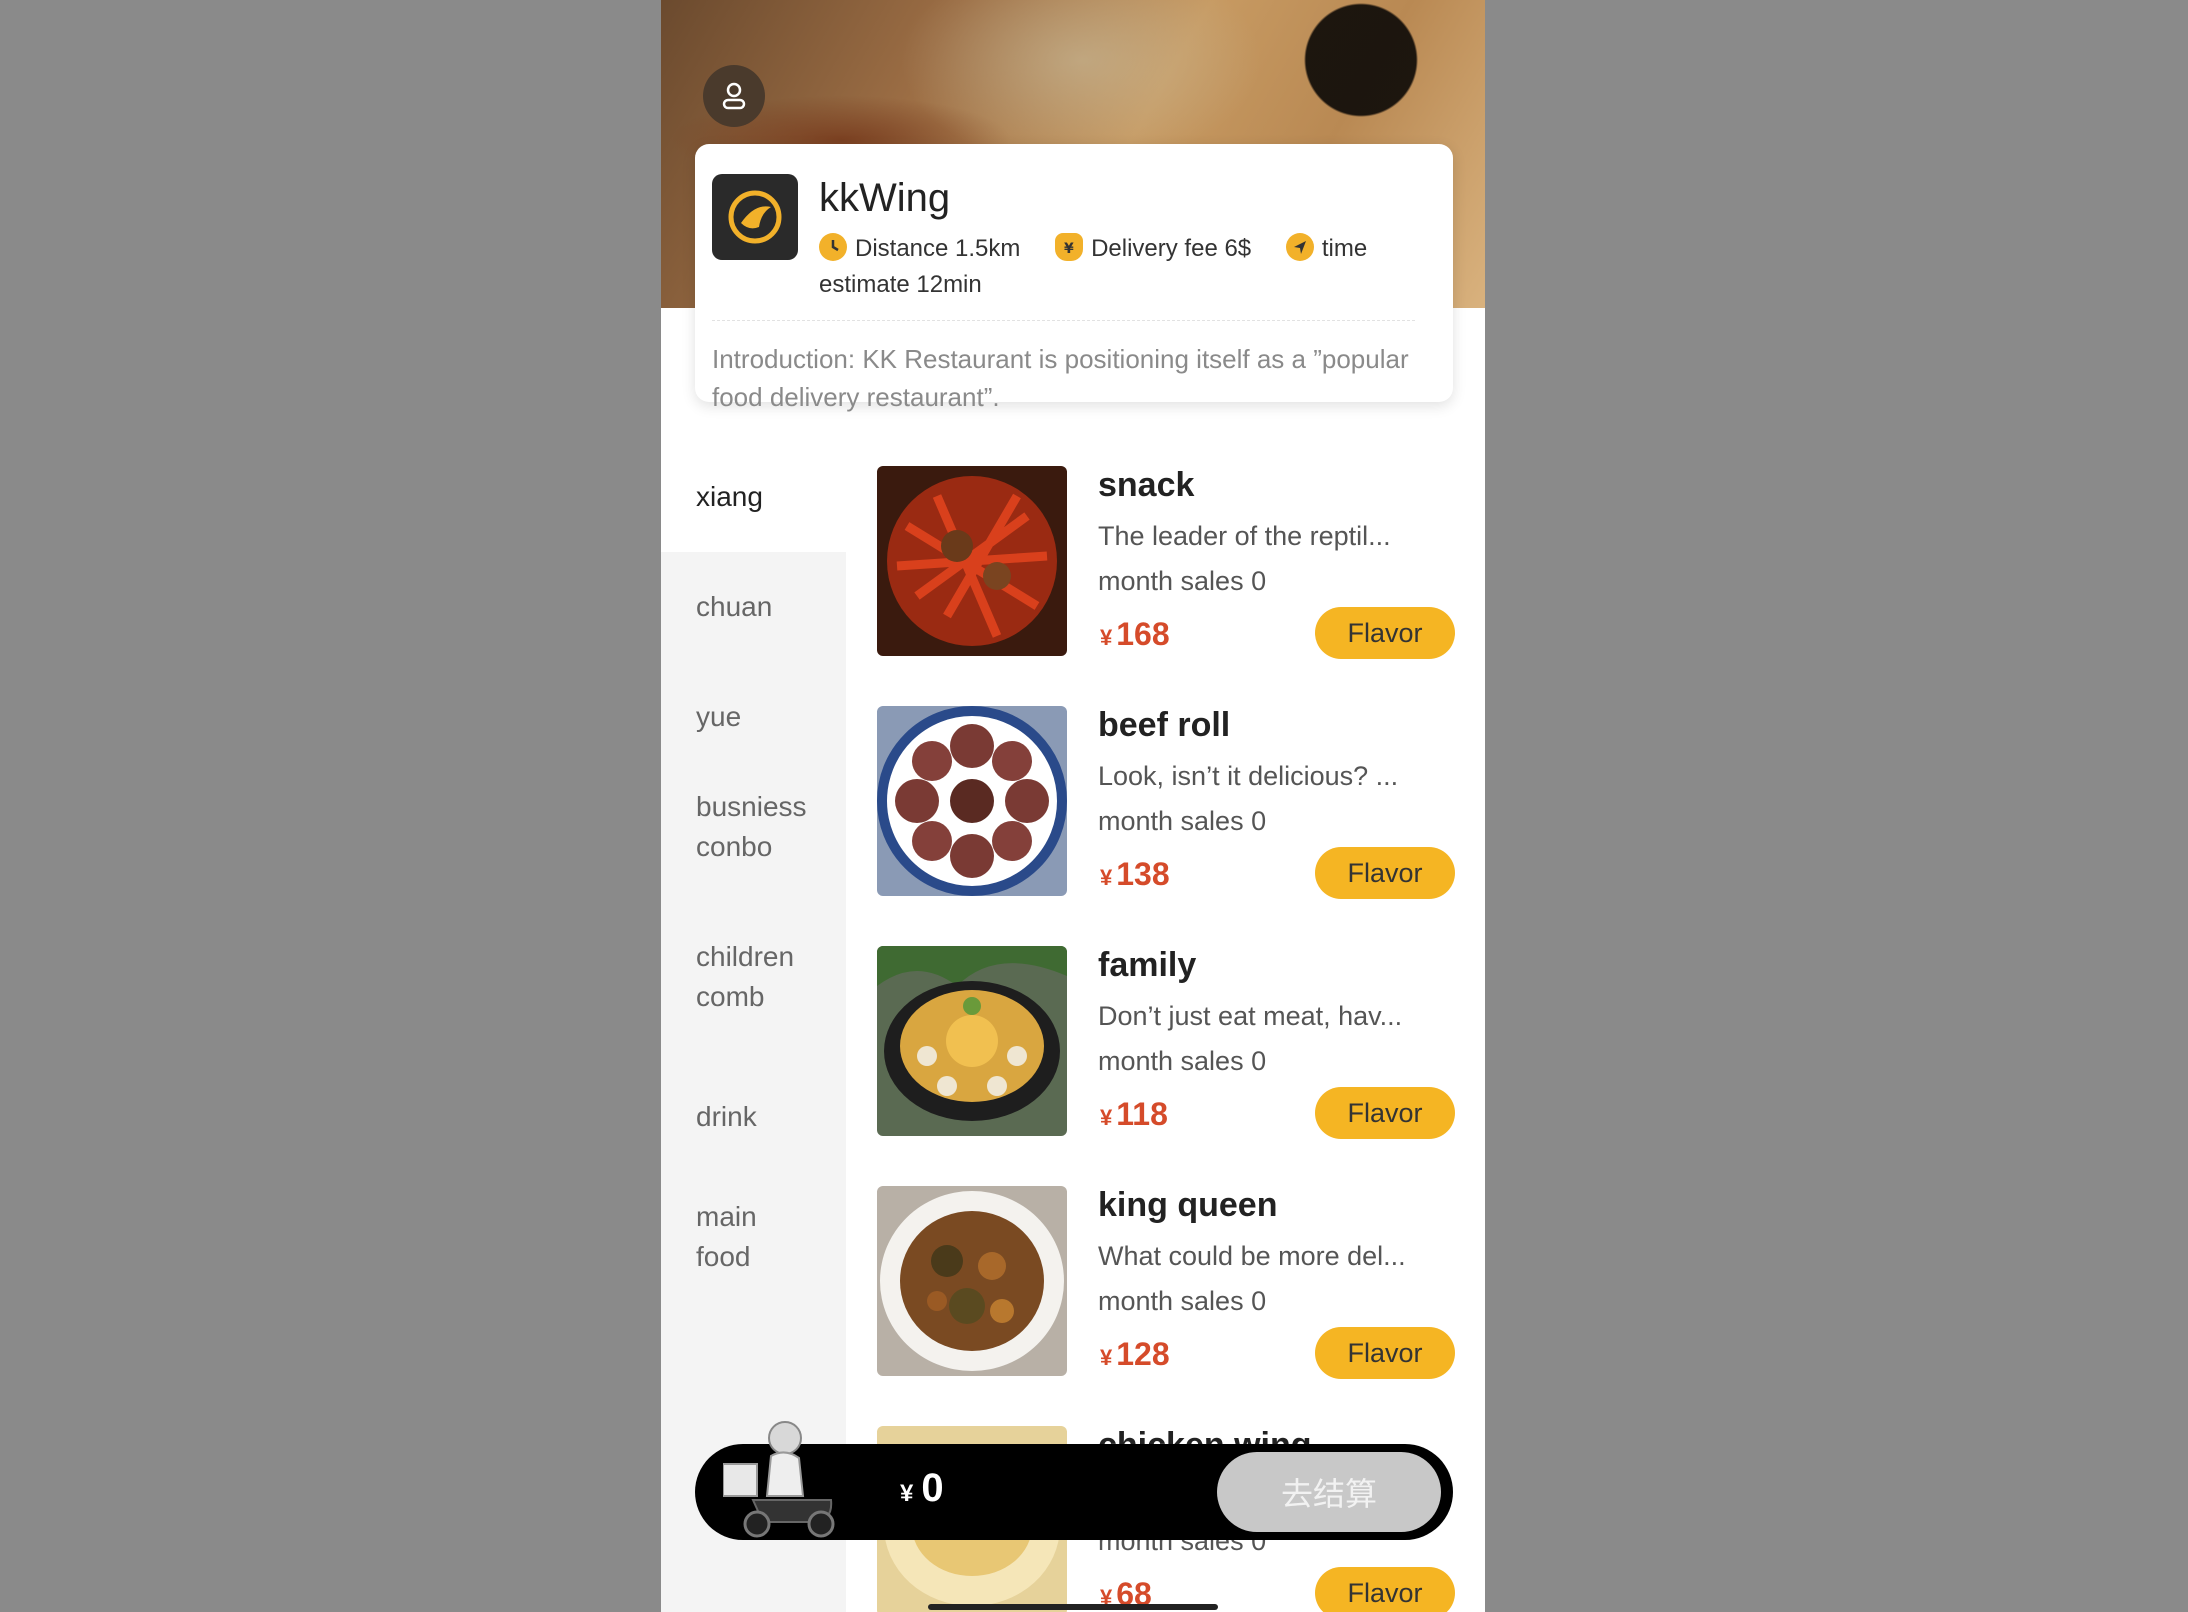 This screenshot has height=1612, width=2188. I want to click on category-item: children comb, so click(741, 977).